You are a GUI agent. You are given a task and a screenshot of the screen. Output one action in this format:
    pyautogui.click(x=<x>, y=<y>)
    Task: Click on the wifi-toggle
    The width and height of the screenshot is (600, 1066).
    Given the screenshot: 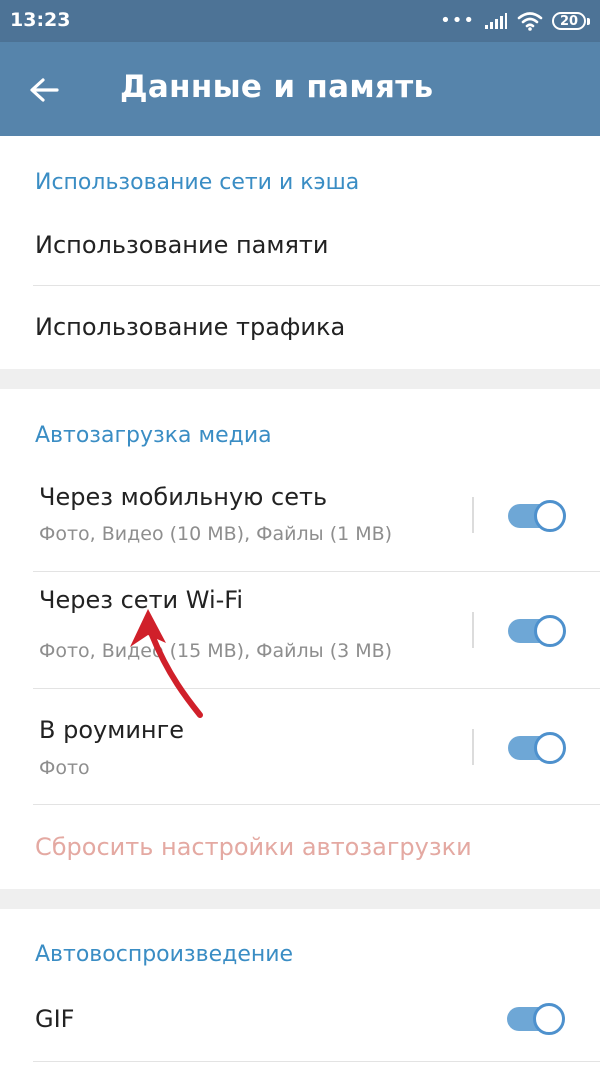 What is the action you would take?
    pyautogui.click(x=537, y=631)
    